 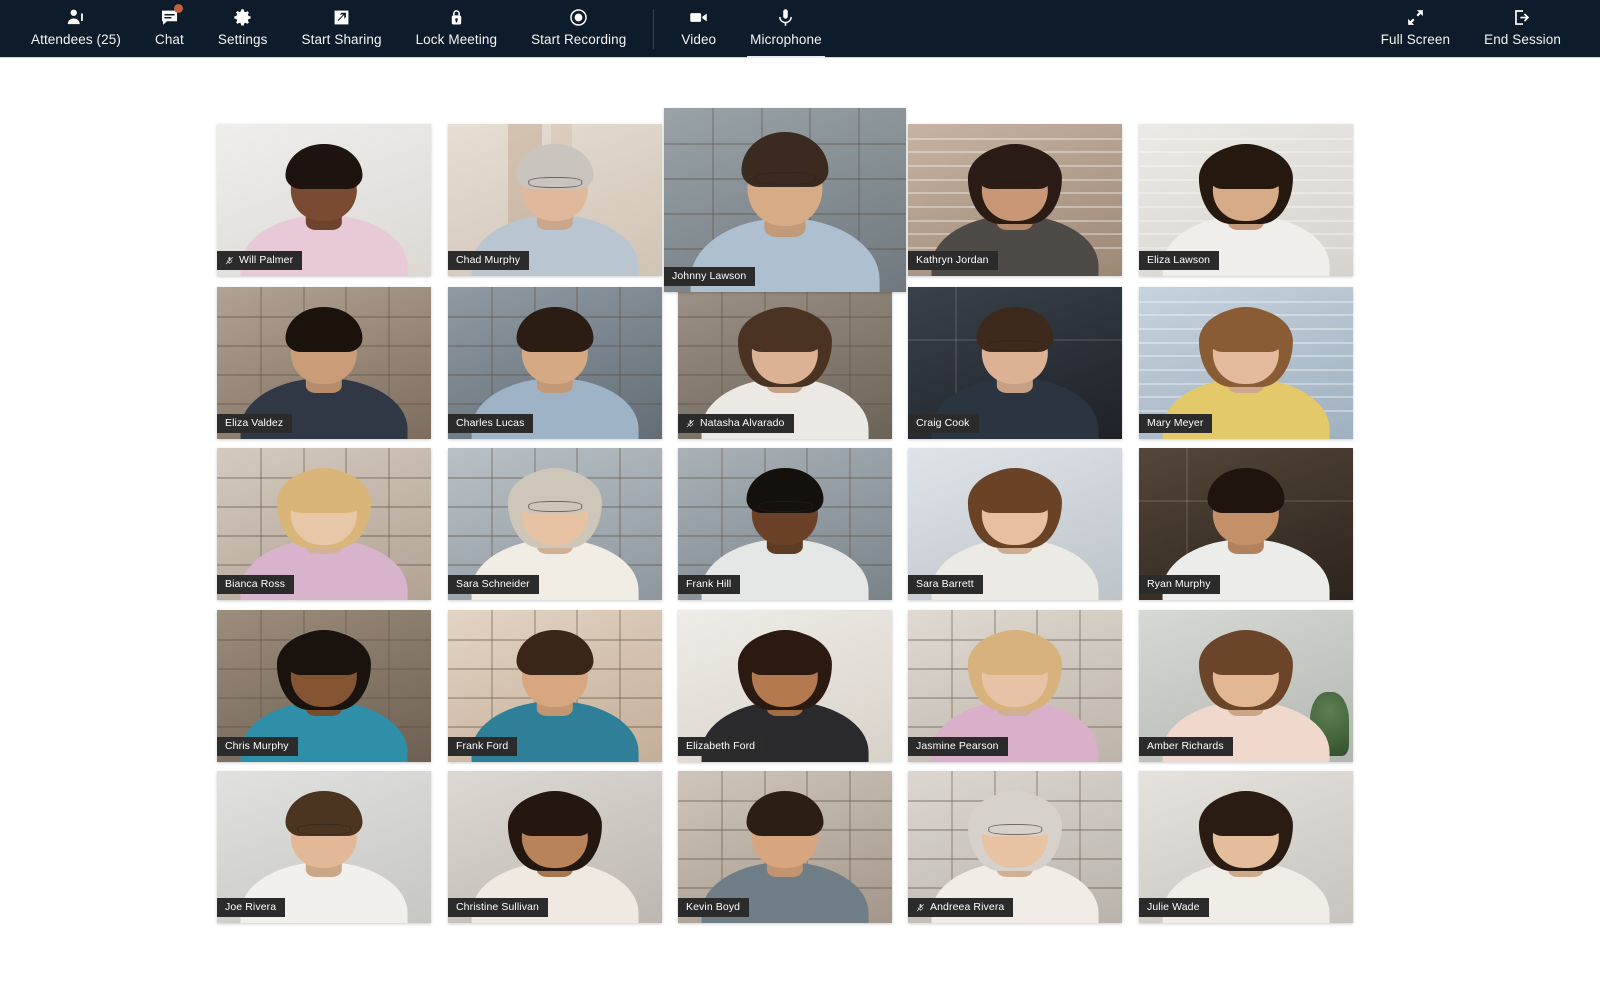 I want to click on participant-nameplate: Julie Wade, so click(x=1174, y=907).